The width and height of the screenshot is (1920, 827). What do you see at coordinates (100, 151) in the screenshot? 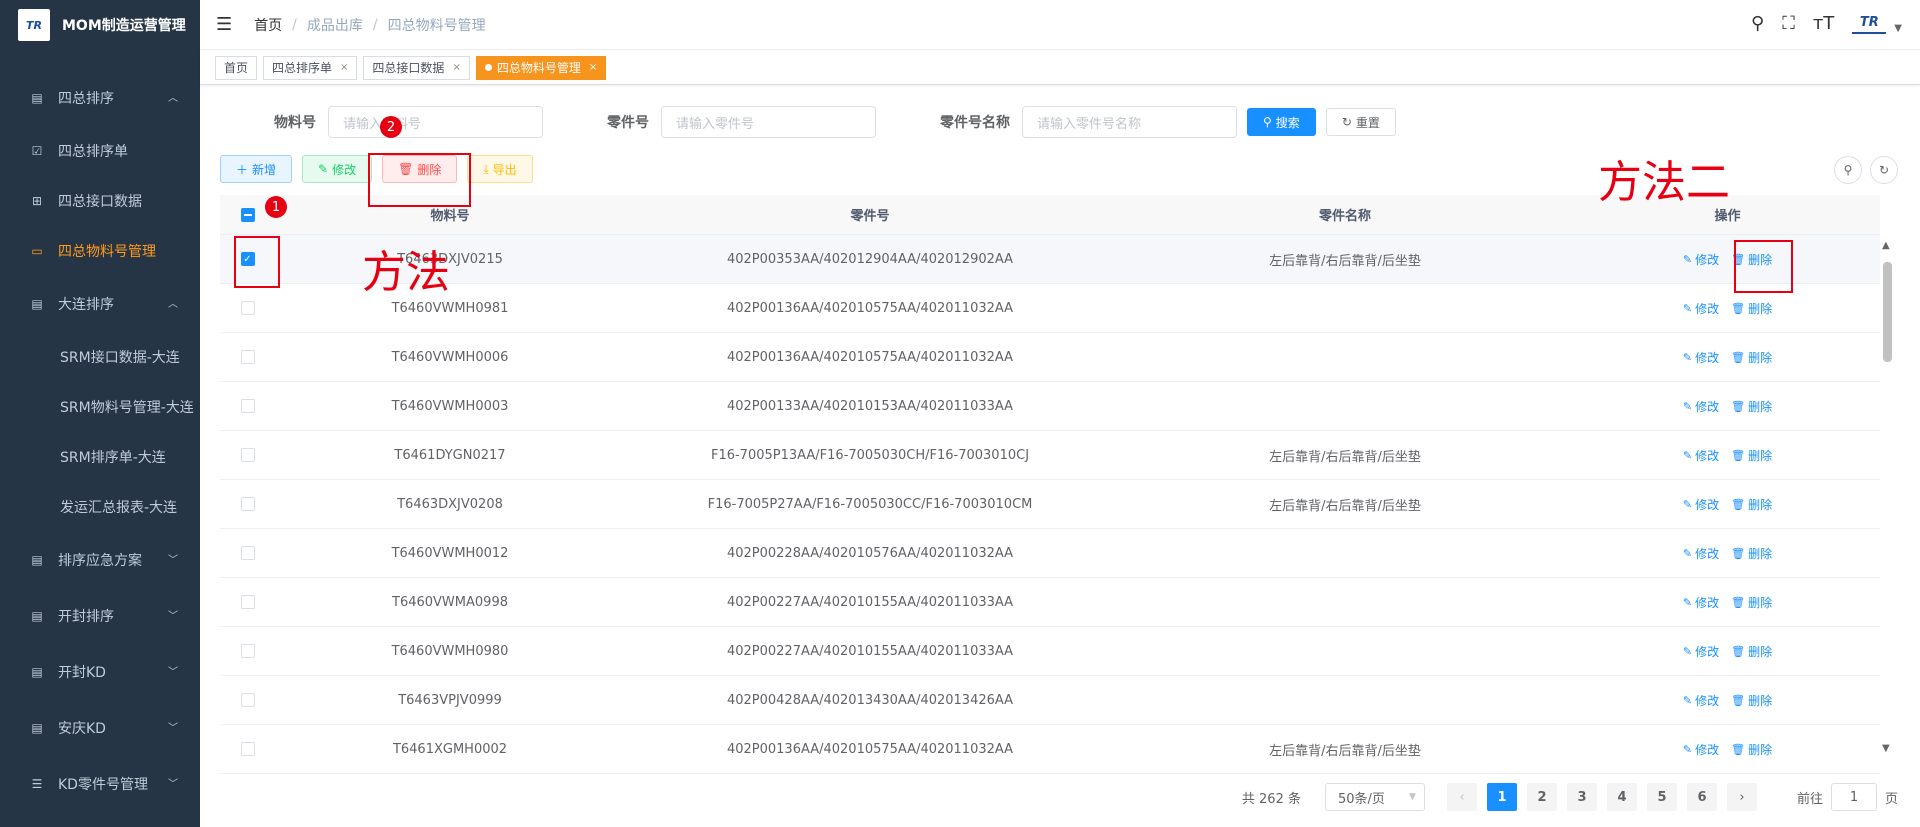
I see `sidebar-item-four-sort-order: ☑ 四总排序单` at bounding box center [100, 151].